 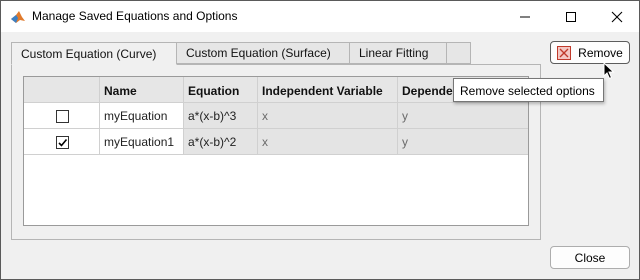 I want to click on tab-custom-equation-surface: Custom Equation (Surface), so click(x=263, y=53).